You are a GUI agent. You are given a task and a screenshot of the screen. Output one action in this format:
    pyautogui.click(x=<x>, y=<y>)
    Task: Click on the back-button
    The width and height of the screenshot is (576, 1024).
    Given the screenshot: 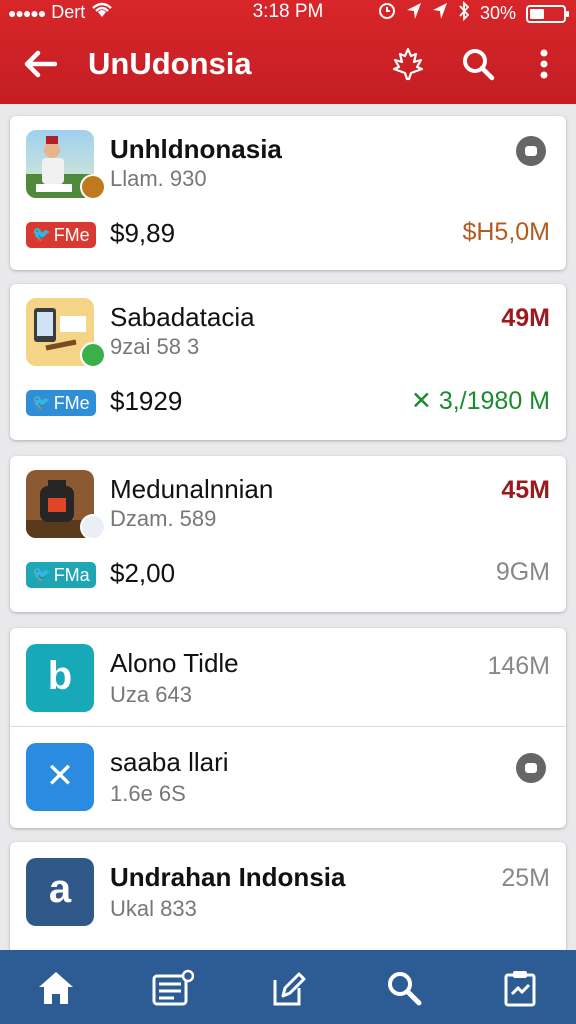 What is the action you would take?
    pyautogui.click(x=40, y=64)
    